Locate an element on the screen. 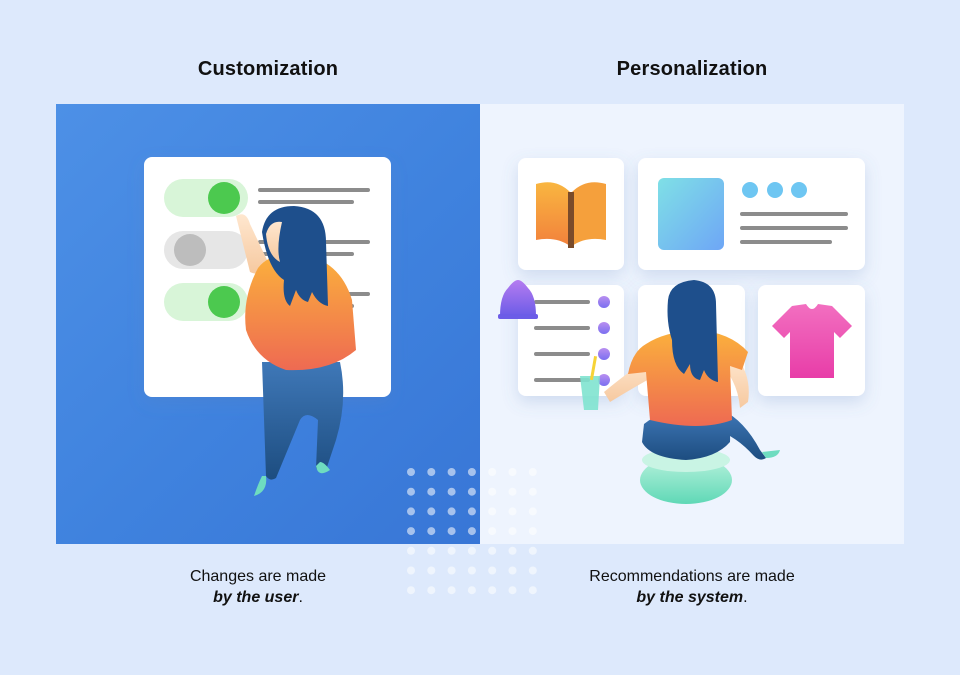  caption-line: Changes are made is located at coordinates (258, 576).